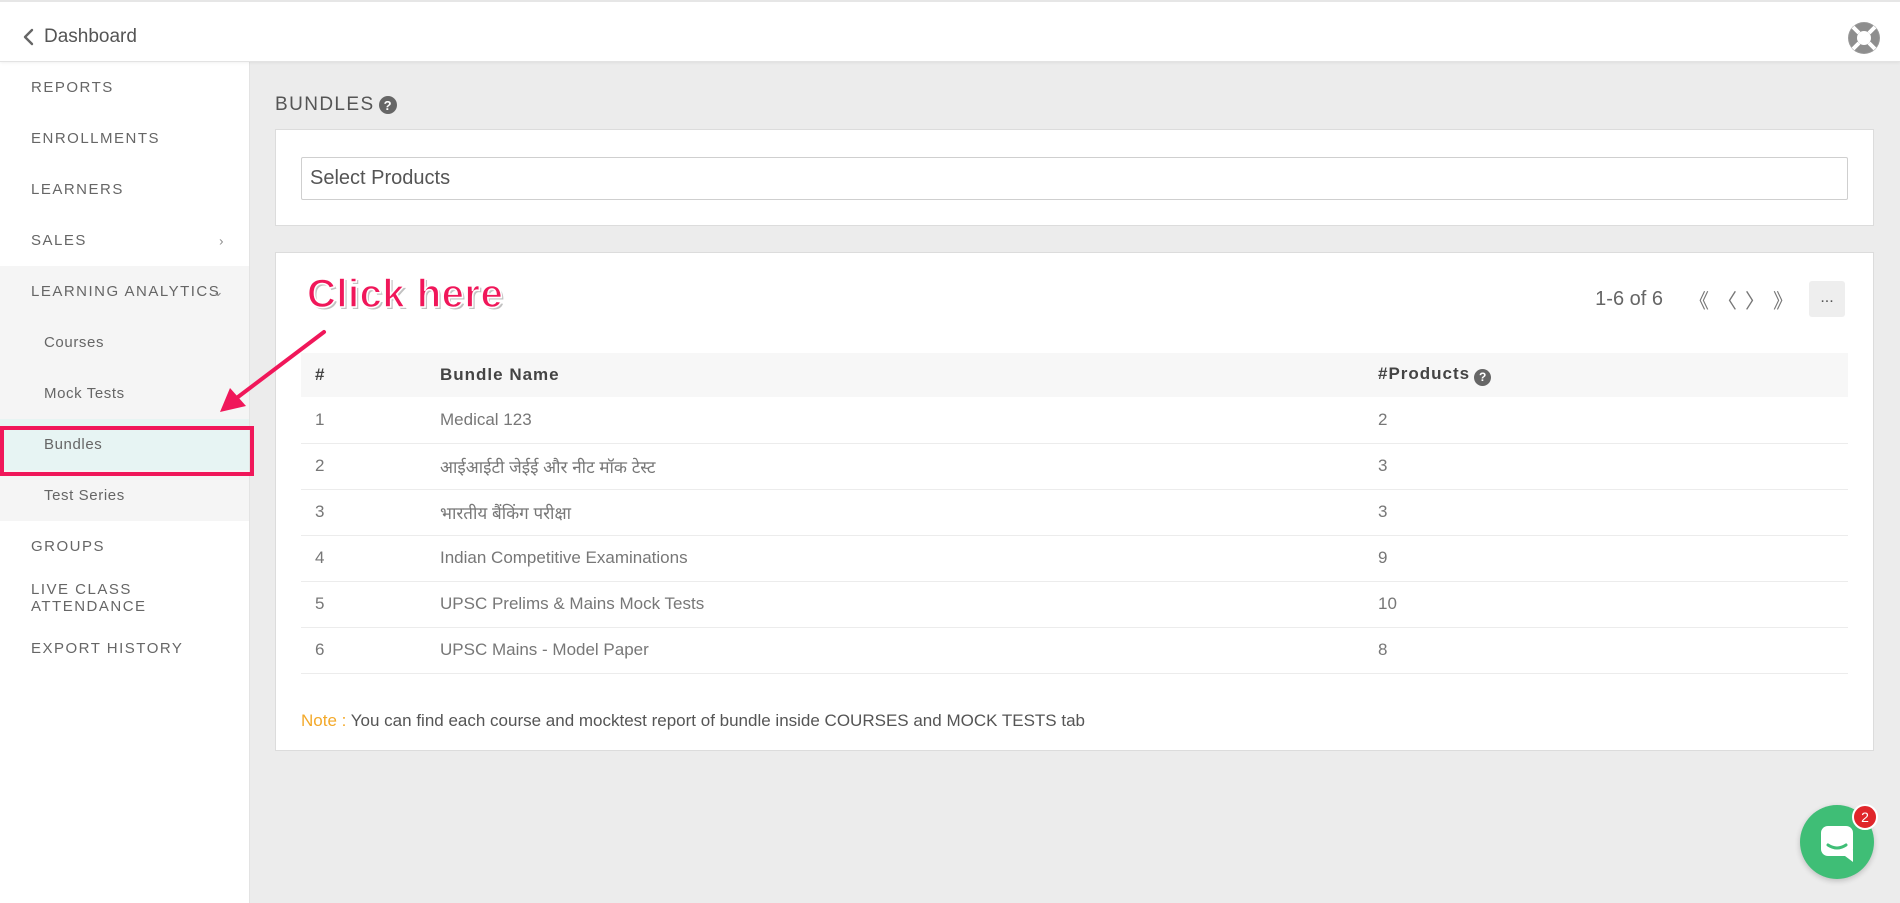 This screenshot has height=903, width=1900. I want to click on sidebar-item-label: REPORTS, so click(72, 87).